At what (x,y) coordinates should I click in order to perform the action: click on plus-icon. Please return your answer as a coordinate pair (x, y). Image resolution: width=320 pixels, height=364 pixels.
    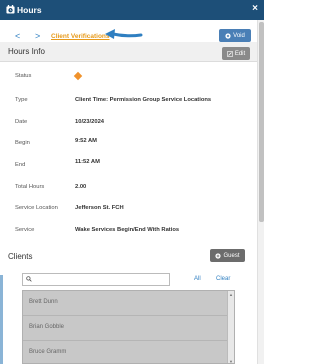
    Looking at the image, I should click on (218, 255).